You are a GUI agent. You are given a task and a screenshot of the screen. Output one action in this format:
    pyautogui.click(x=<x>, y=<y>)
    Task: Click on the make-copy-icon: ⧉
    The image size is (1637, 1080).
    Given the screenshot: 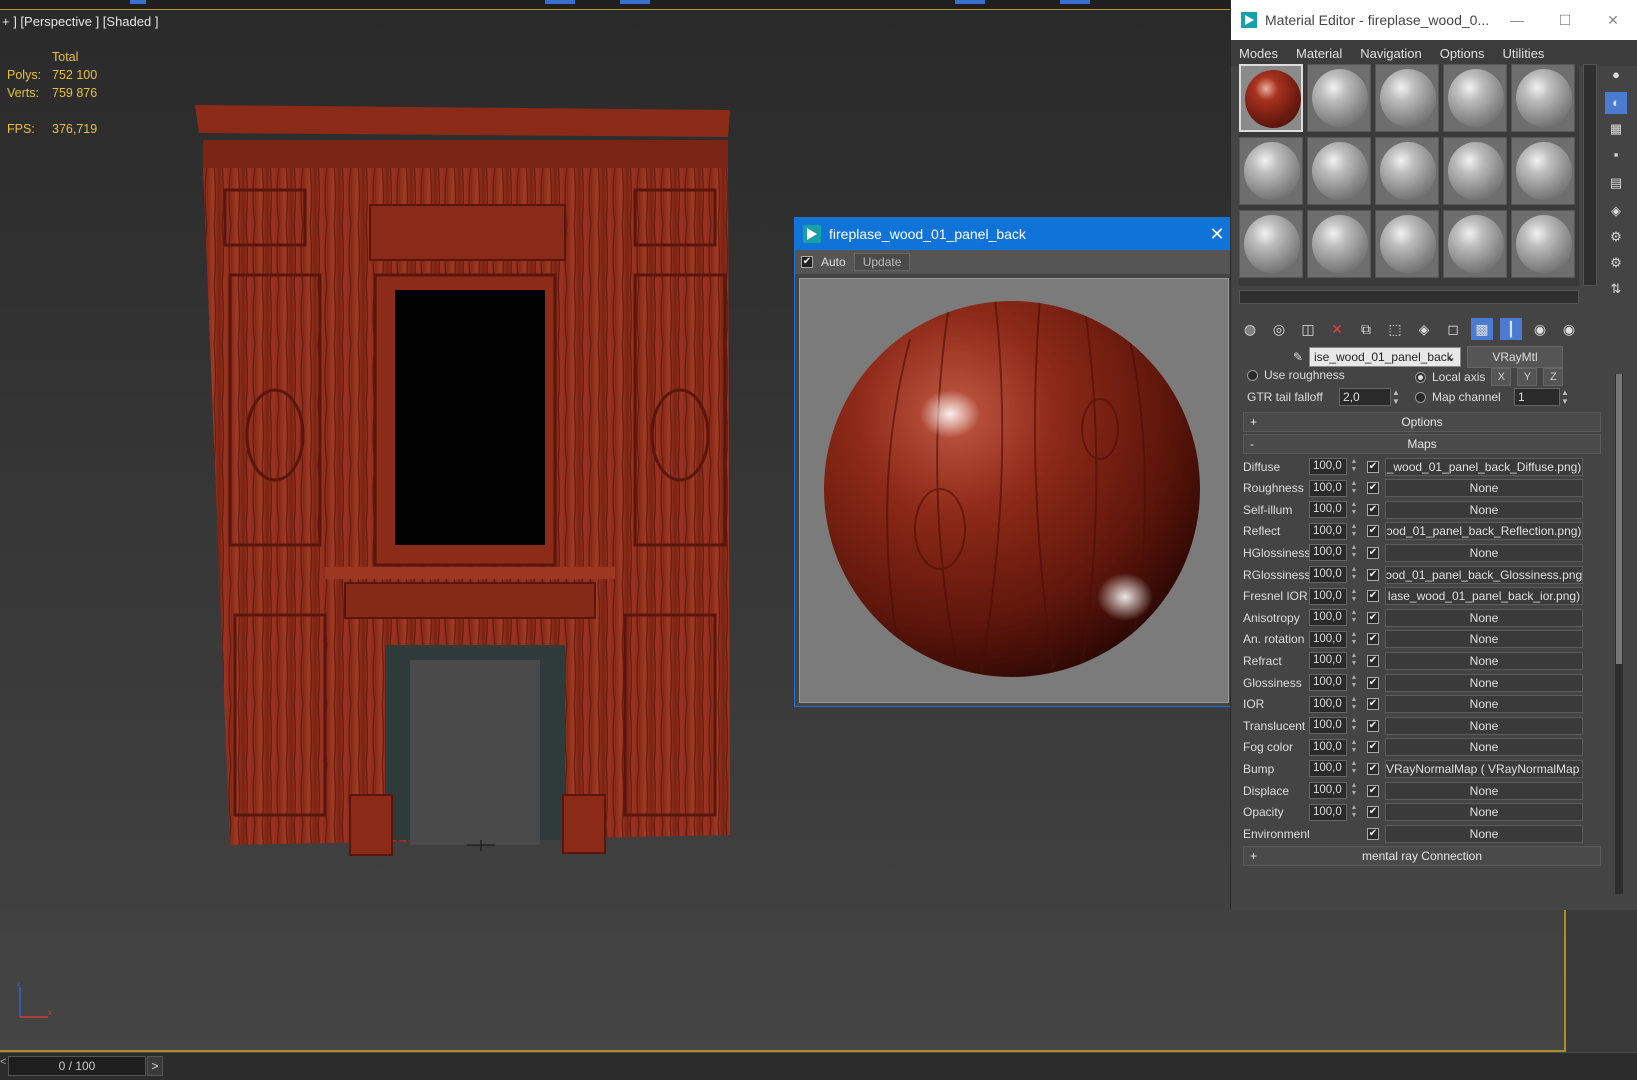 What is the action you would take?
    pyautogui.click(x=1366, y=329)
    